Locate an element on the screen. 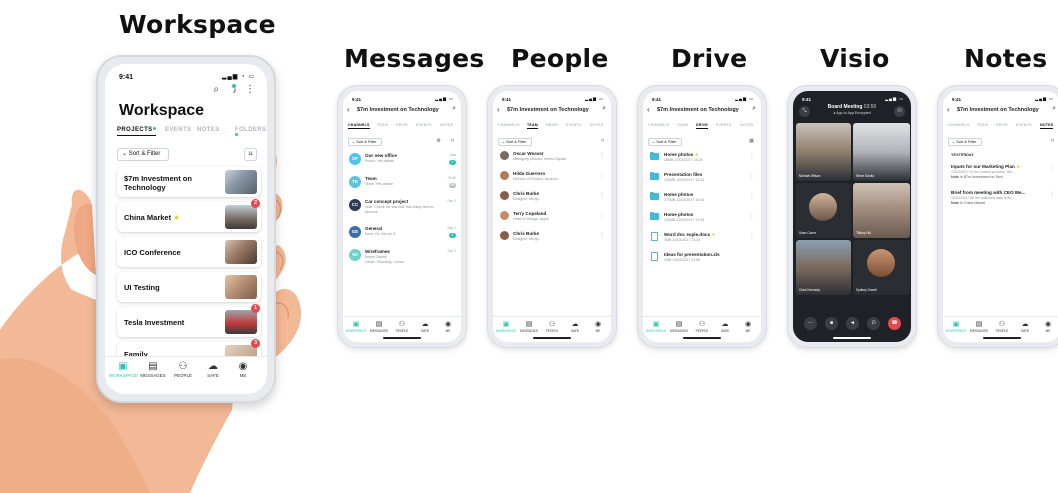 The height and width of the screenshot is (493, 1058). drive-item: Home photos ★ 18MB 12/03/2017 13:24 ⋮ is located at coordinates (702, 161).